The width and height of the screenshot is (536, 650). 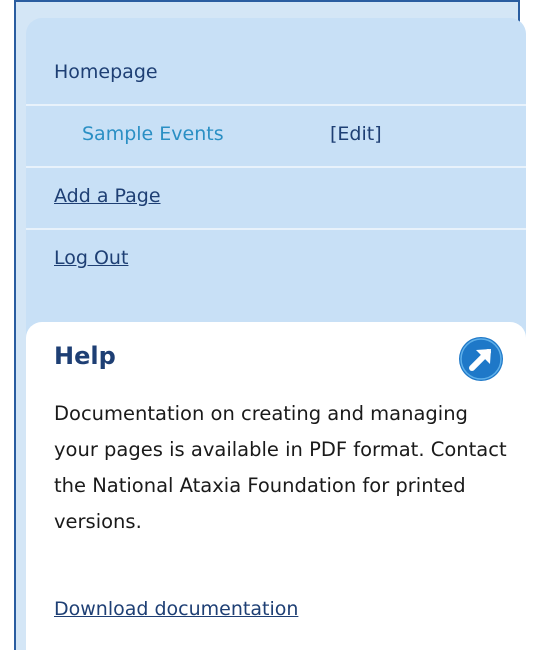 I want to click on nav-item-sample-events: Sample Events [Edit], so click(x=276, y=137).